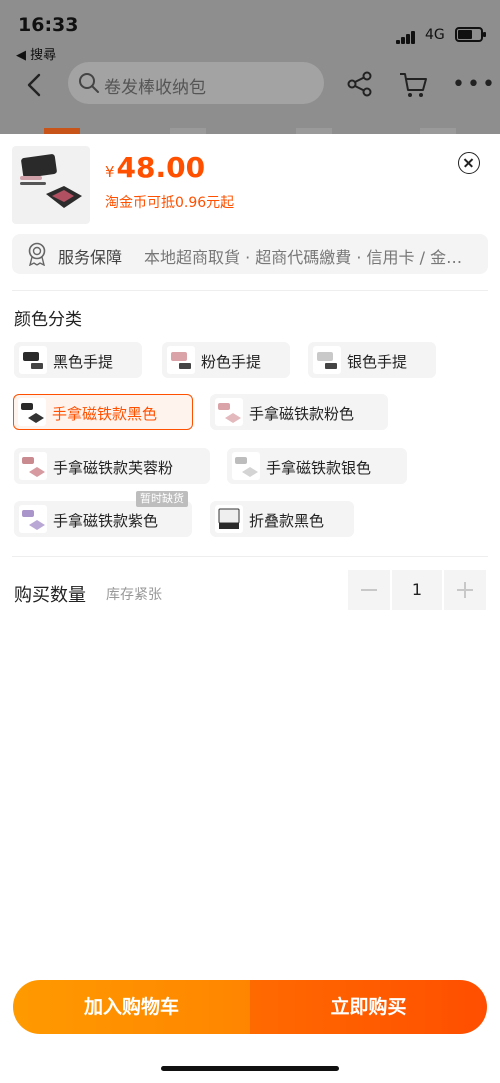  What do you see at coordinates (407, 37) in the screenshot?
I see `signal-icon` at bounding box center [407, 37].